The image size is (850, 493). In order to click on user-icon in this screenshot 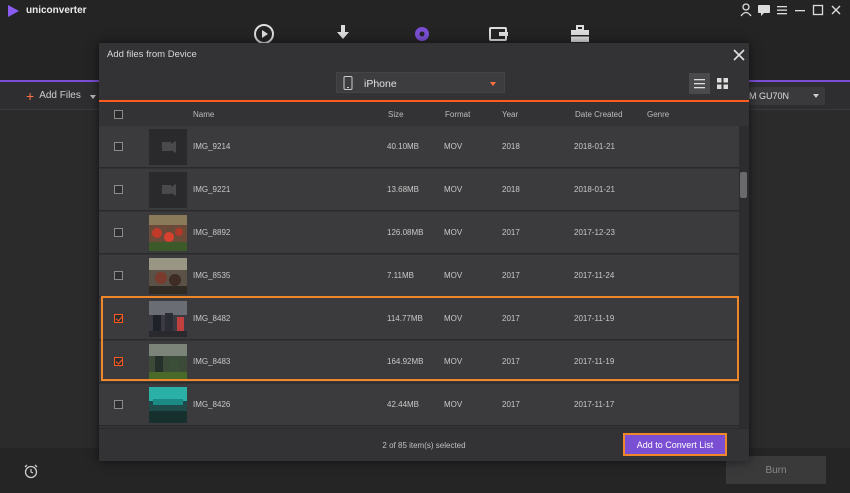, I will do `click(746, 10)`.